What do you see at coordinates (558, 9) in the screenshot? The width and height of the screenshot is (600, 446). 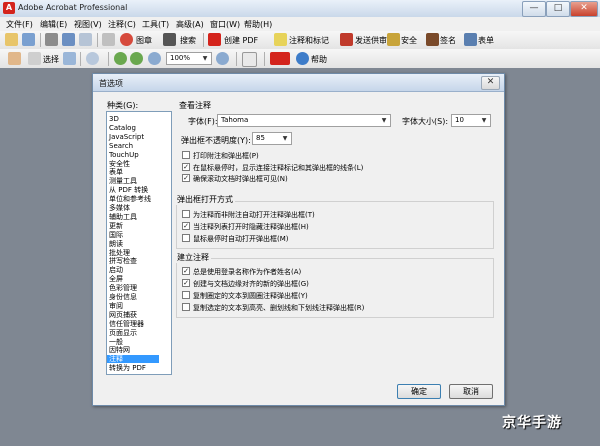 I see `maximize-button: □` at bounding box center [558, 9].